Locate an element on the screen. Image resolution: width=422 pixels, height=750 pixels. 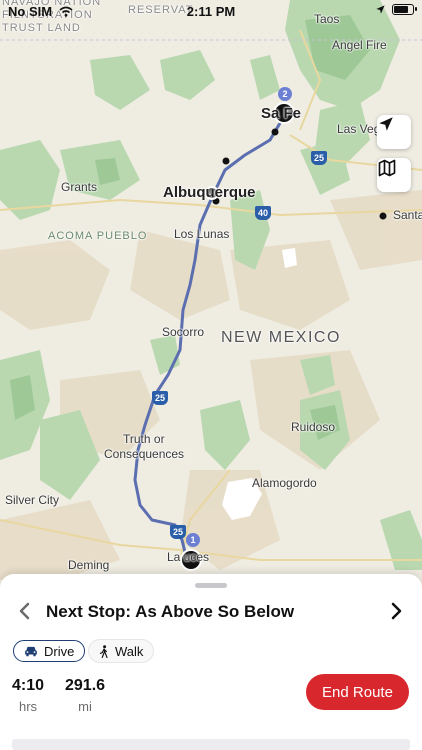
map-label: Silver City is located at coordinates (32, 500).